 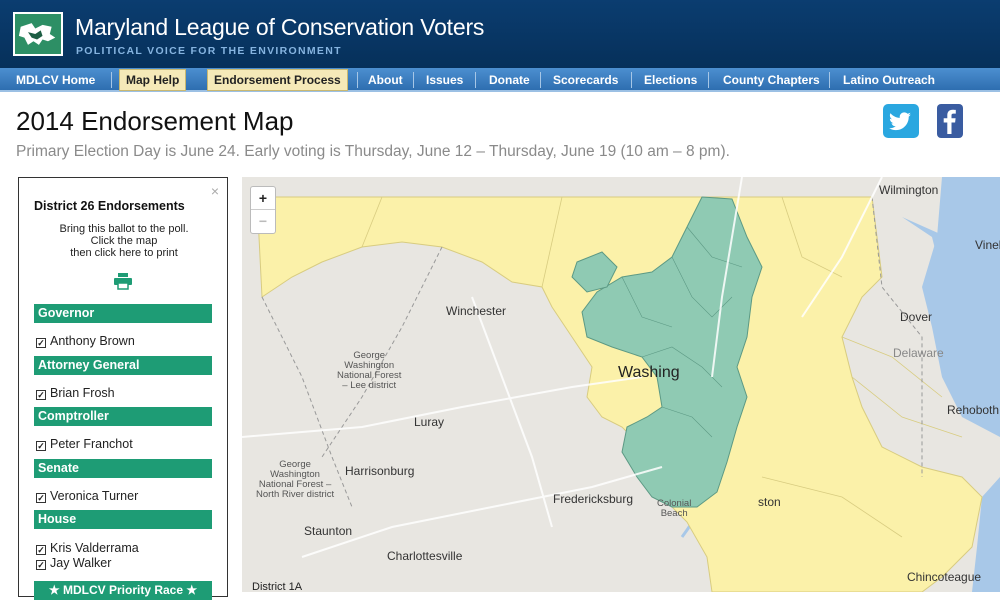 I want to click on nav-donate: Donate, so click(x=509, y=80).